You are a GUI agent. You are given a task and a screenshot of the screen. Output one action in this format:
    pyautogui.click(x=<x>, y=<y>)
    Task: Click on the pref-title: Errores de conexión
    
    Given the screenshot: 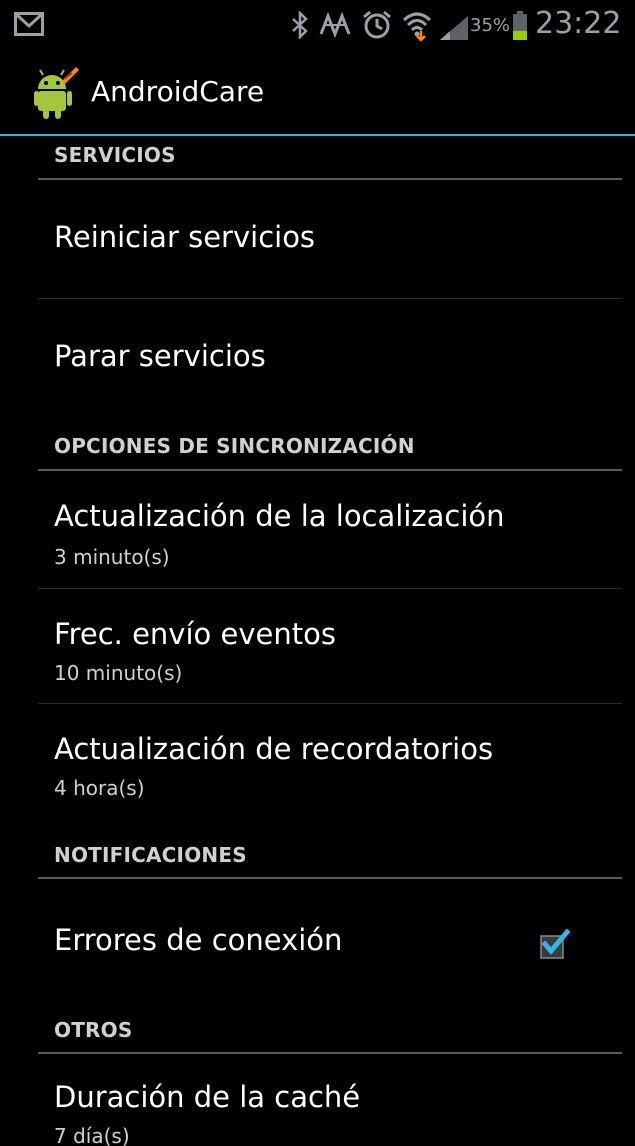 What is the action you would take?
    pyautogui.click(x=198, y=940)
    